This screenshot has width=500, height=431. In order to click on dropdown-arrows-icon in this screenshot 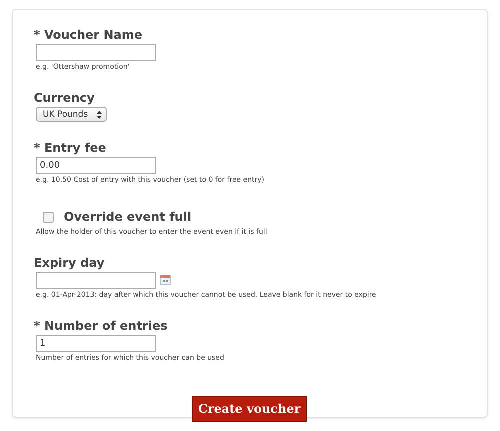, I will do `click(99, 114)`.